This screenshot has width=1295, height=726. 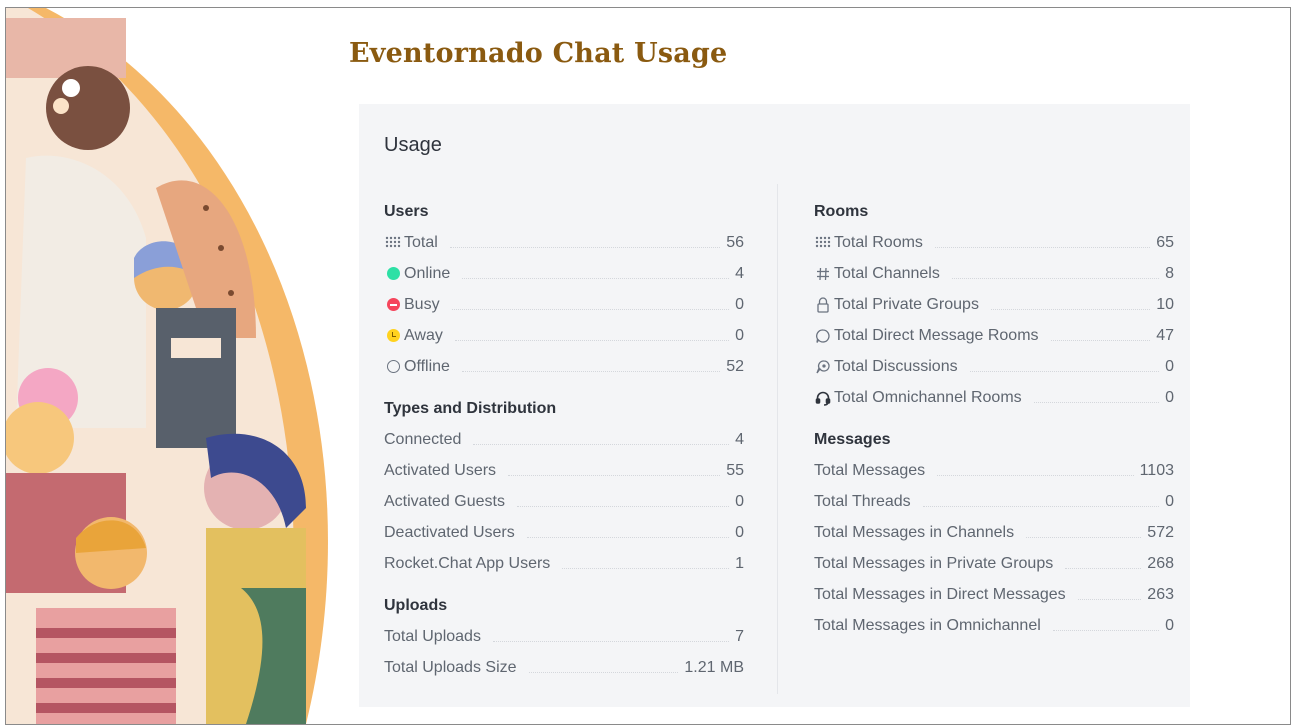 What do you see at coordinates (994, 470) in the screenshot?
I see `stat-row-total-messages: Total Messages 1103` at bounding box center [994, 470].